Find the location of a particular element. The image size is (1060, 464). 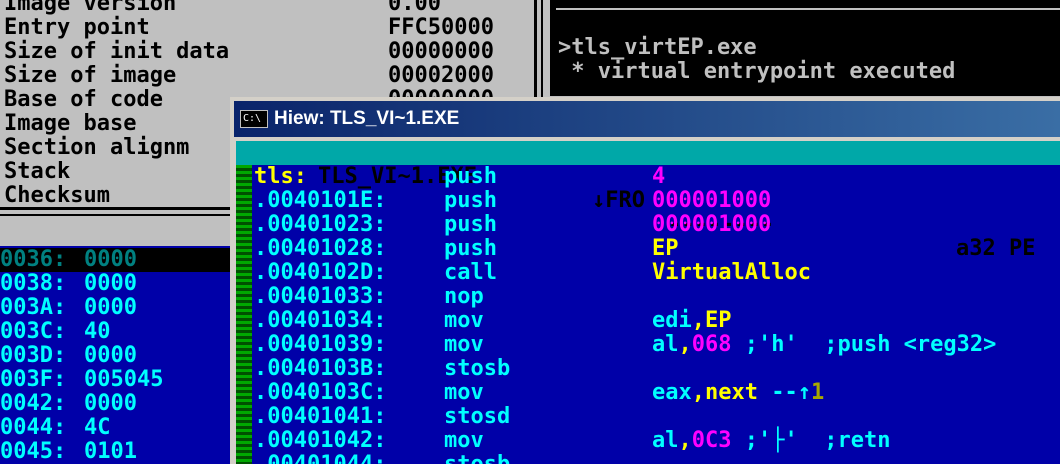

pe-field-label: Image version is located at coordinates (90, 8).